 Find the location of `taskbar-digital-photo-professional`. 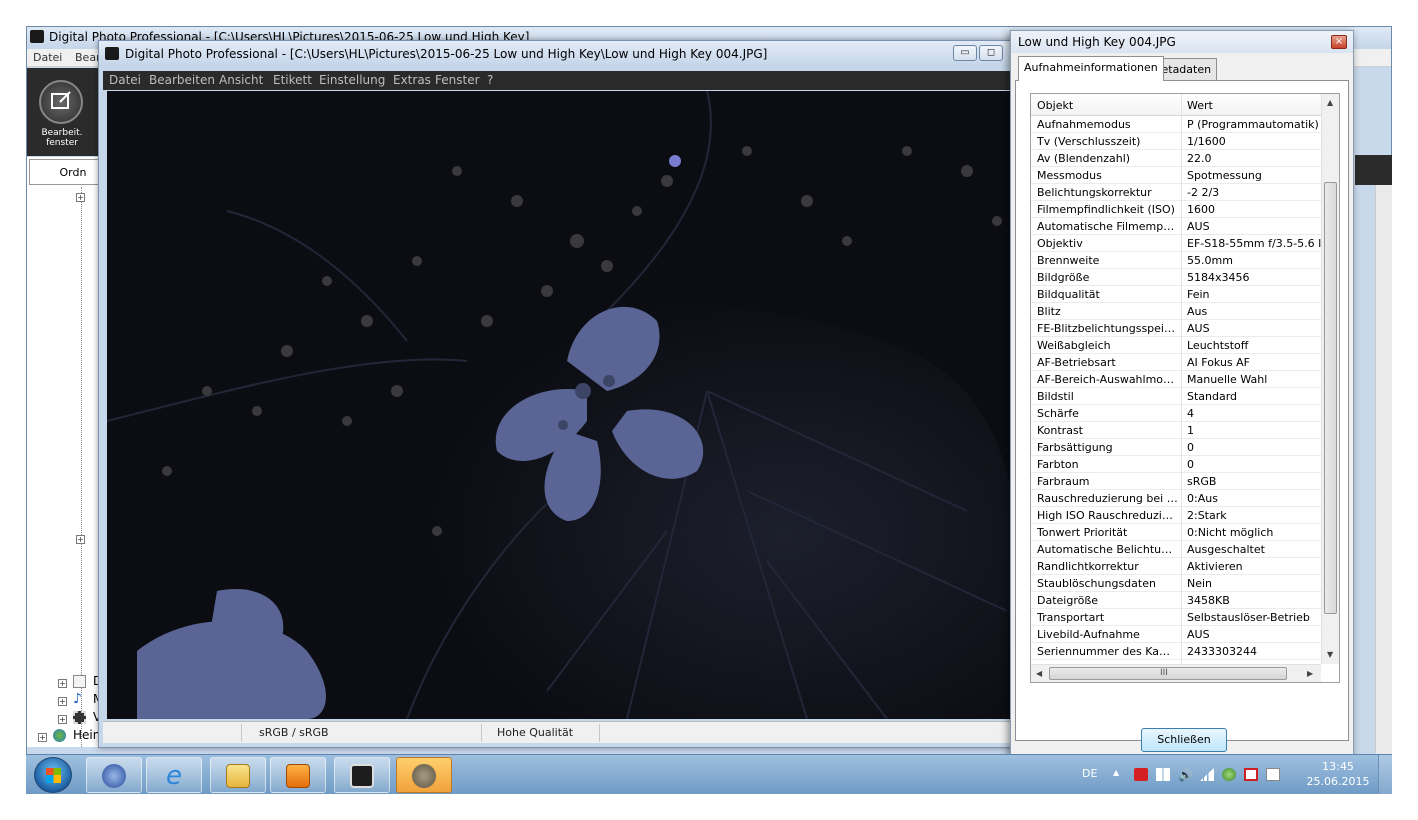

taskbar-digital-photo-professional is located at coordinates (362, 775).